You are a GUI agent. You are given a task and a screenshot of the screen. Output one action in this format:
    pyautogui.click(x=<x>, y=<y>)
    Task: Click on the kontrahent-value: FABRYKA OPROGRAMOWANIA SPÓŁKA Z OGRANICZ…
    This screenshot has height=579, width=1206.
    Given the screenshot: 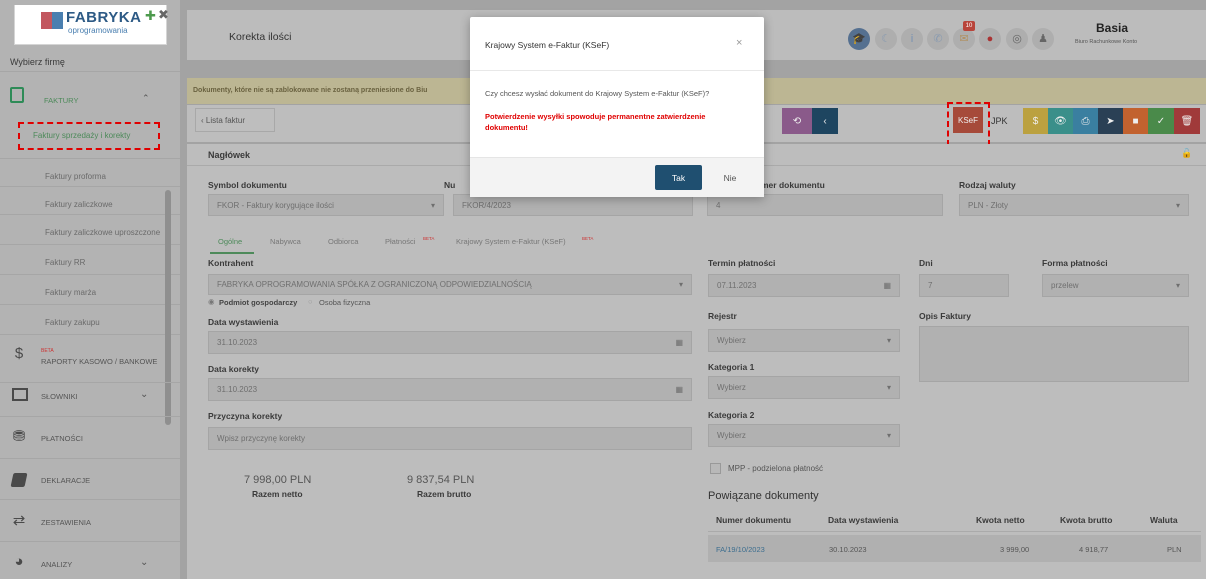 What is the action you would take?
    pyautogui.click(x=374, y=284)
    